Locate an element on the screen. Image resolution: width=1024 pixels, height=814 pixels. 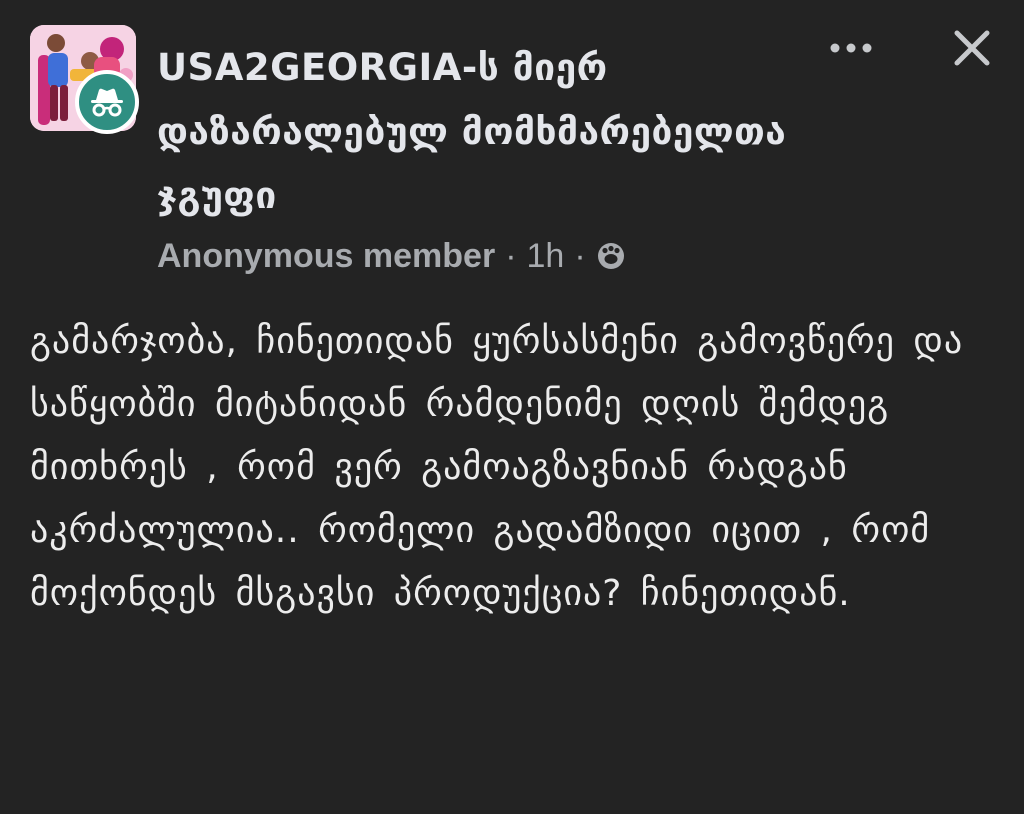
close-button is located at coordinates (972, 48).